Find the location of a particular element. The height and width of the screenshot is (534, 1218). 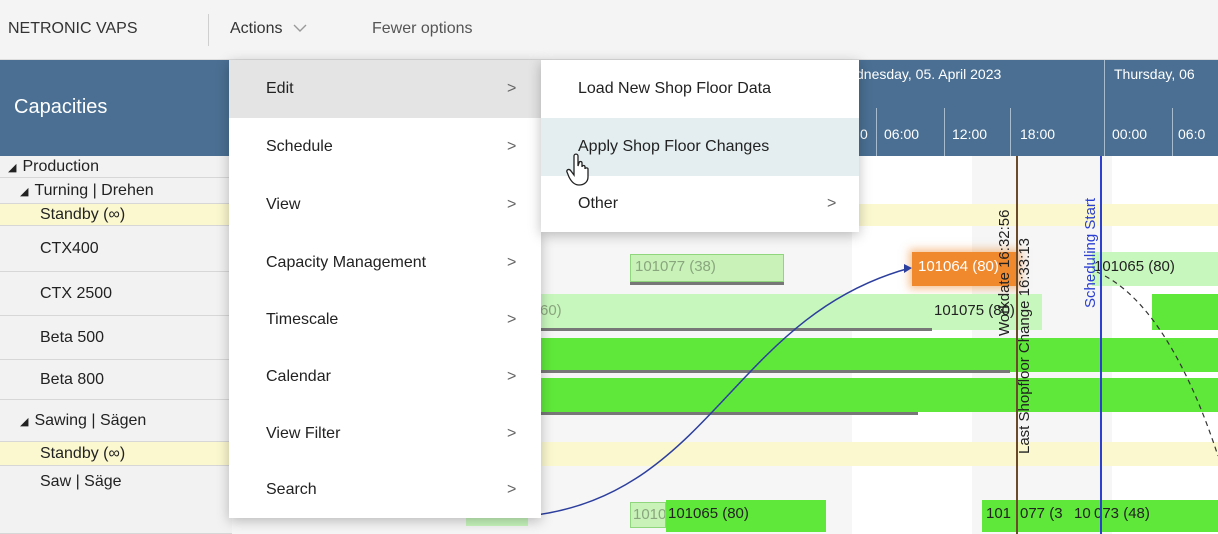

row-label: Production is located at coordinates (60, 166).